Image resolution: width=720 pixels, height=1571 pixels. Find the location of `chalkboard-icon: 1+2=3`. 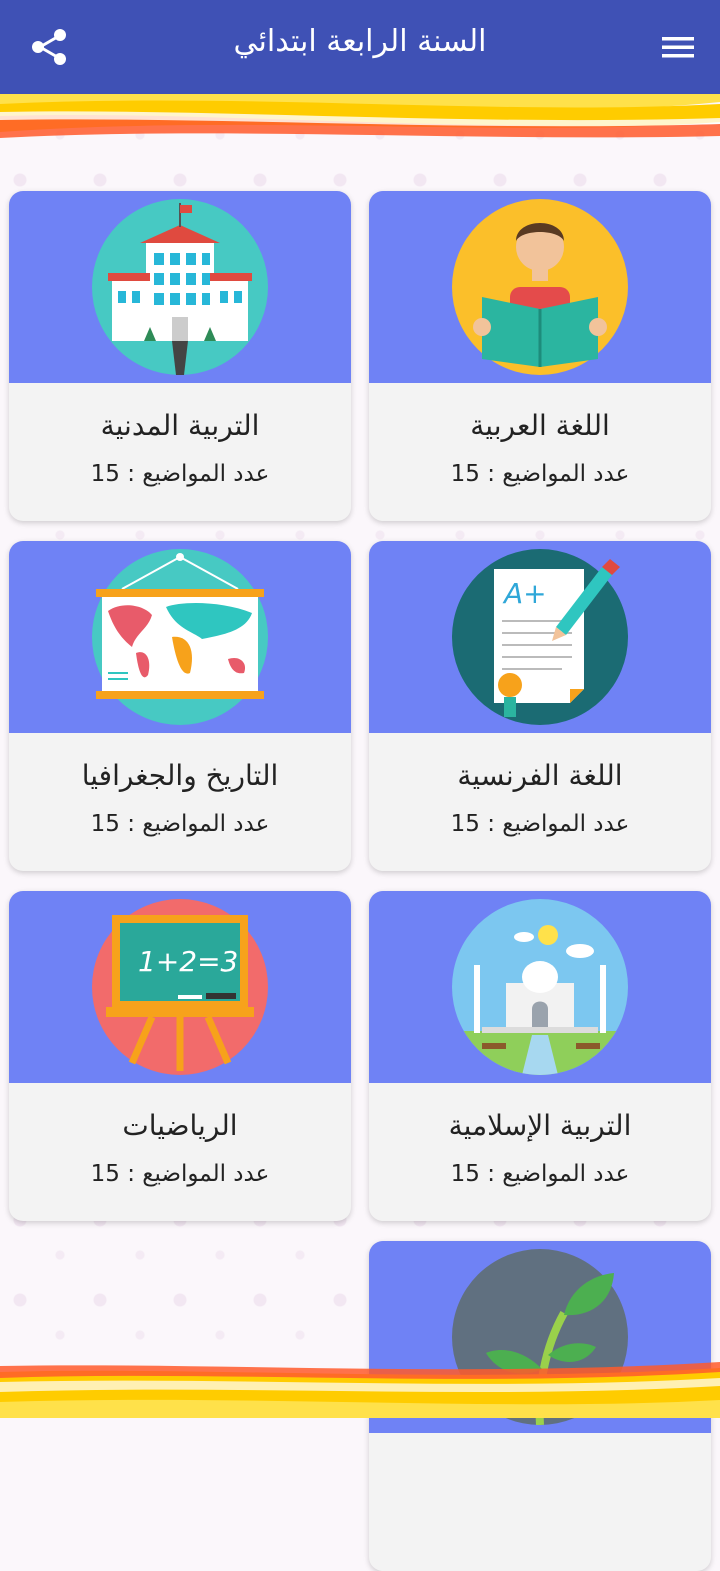

chalkboard-icon: 1+2=3 is located at coordinates (180, 987).